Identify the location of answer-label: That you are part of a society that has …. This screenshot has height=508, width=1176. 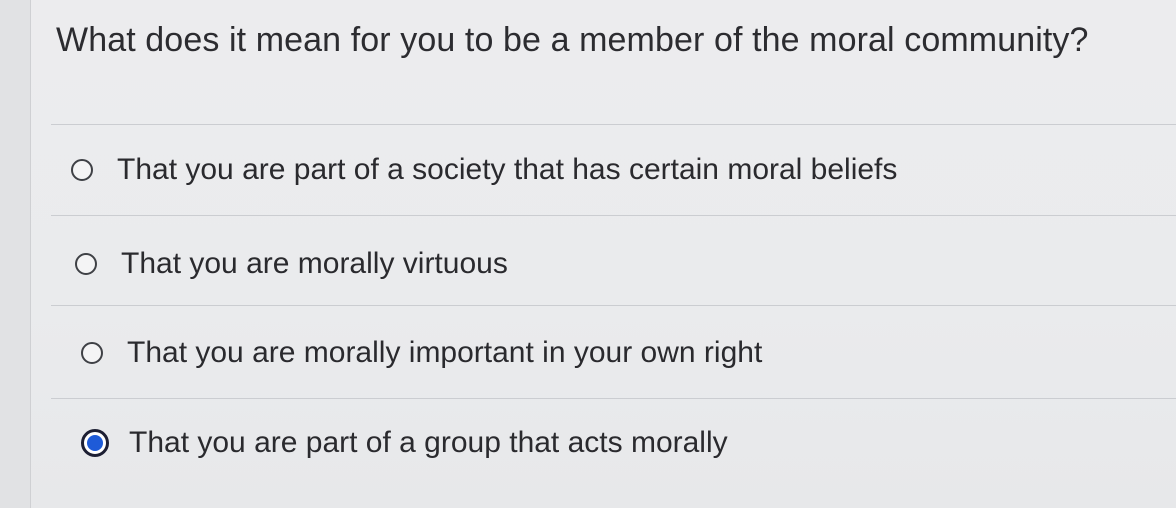
(507, 169).